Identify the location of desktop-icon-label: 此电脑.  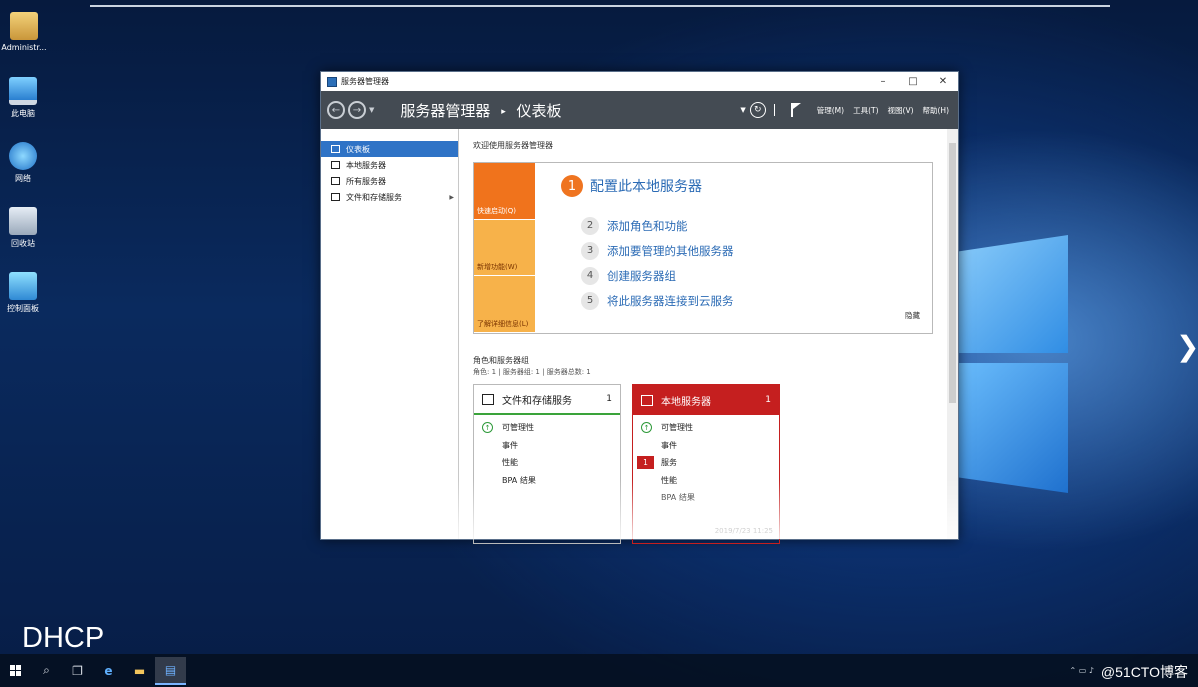
(23, 113).